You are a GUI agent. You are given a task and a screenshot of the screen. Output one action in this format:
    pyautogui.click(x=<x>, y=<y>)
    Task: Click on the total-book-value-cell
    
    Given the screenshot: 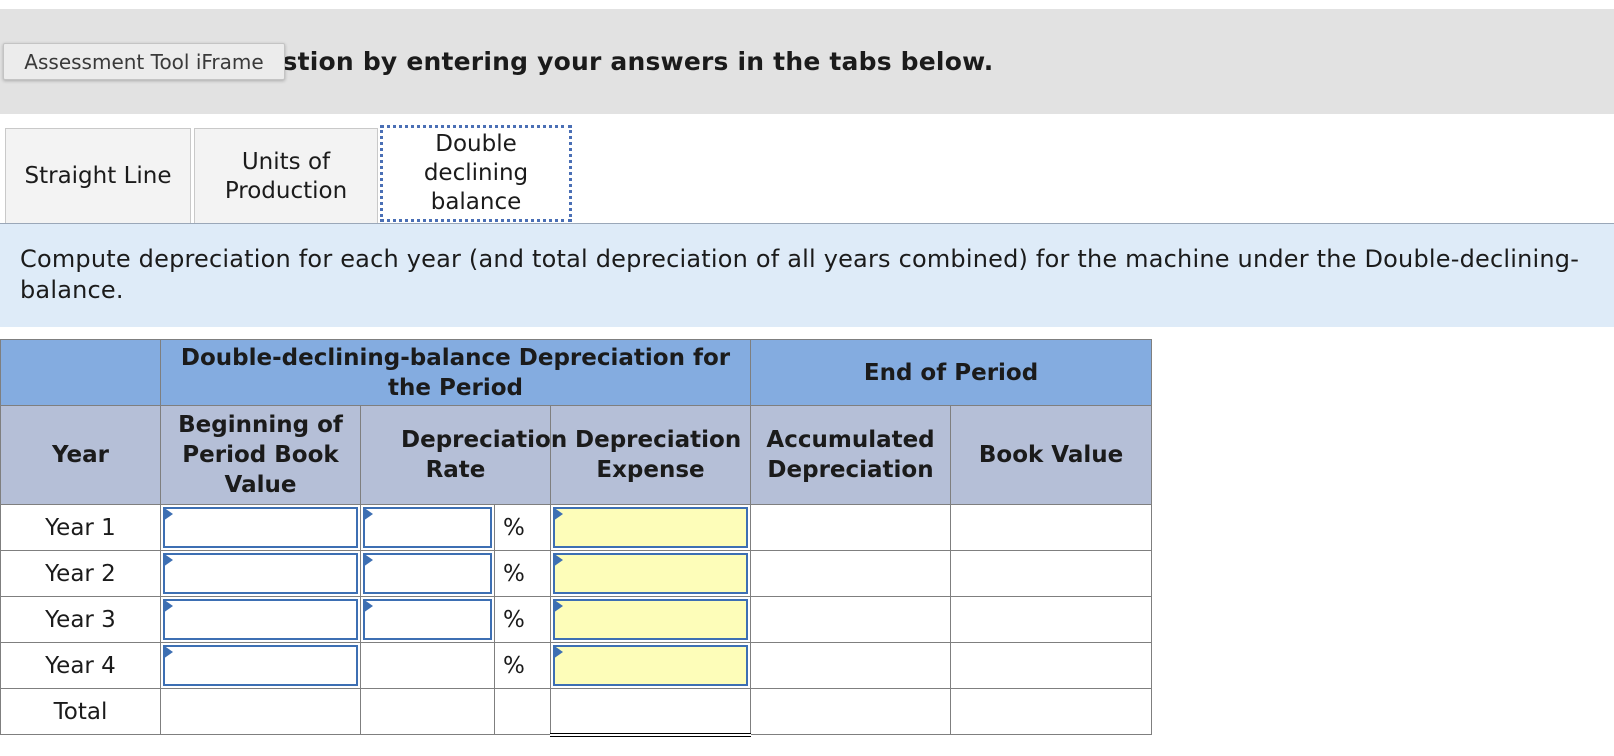 What is the action you would take?
    pyautogui.click(x=1051, y=711)
    